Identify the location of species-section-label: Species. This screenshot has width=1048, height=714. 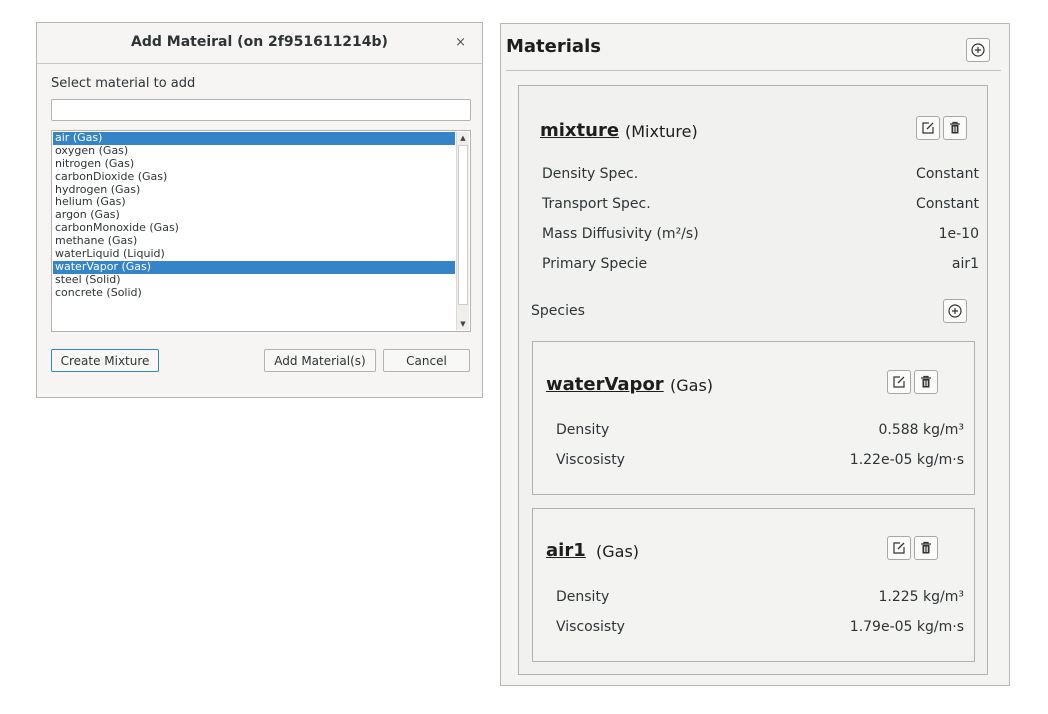
(558, 311).